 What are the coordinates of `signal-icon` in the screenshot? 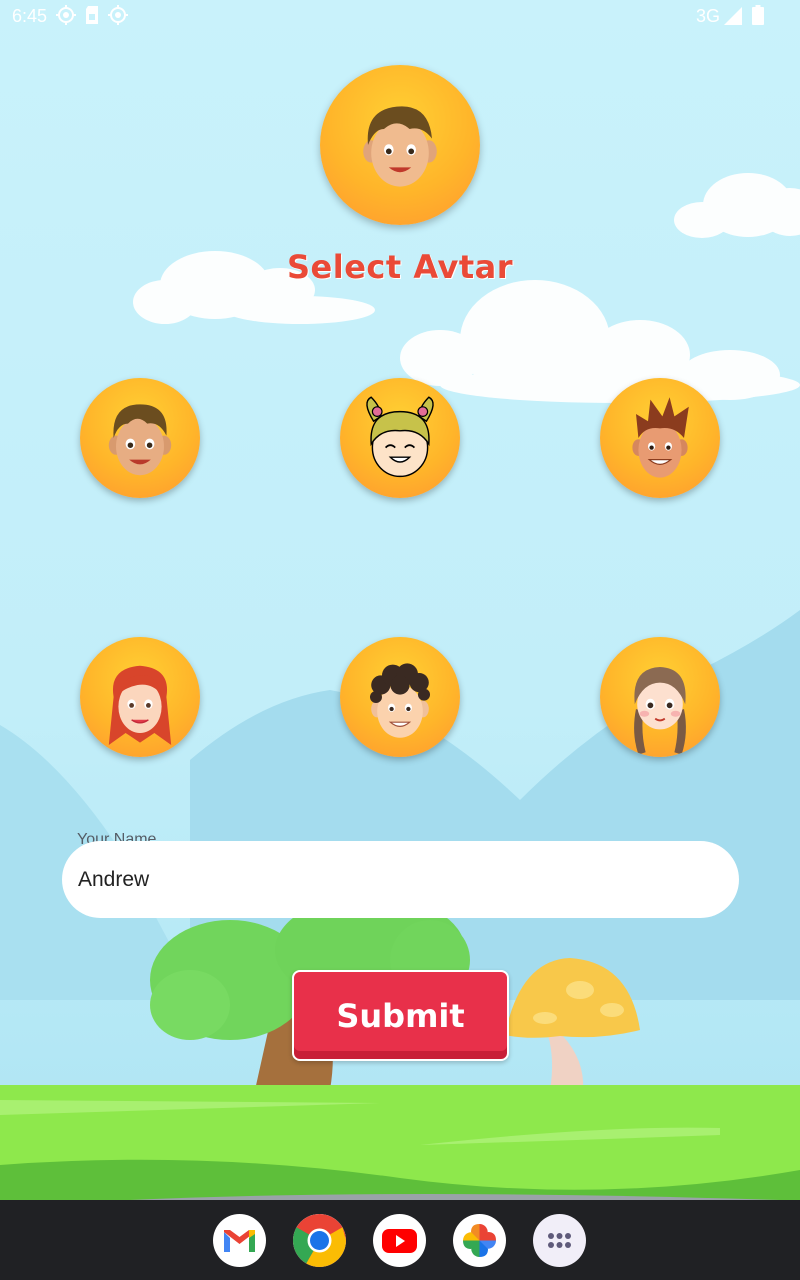 It's located at (733, 16).